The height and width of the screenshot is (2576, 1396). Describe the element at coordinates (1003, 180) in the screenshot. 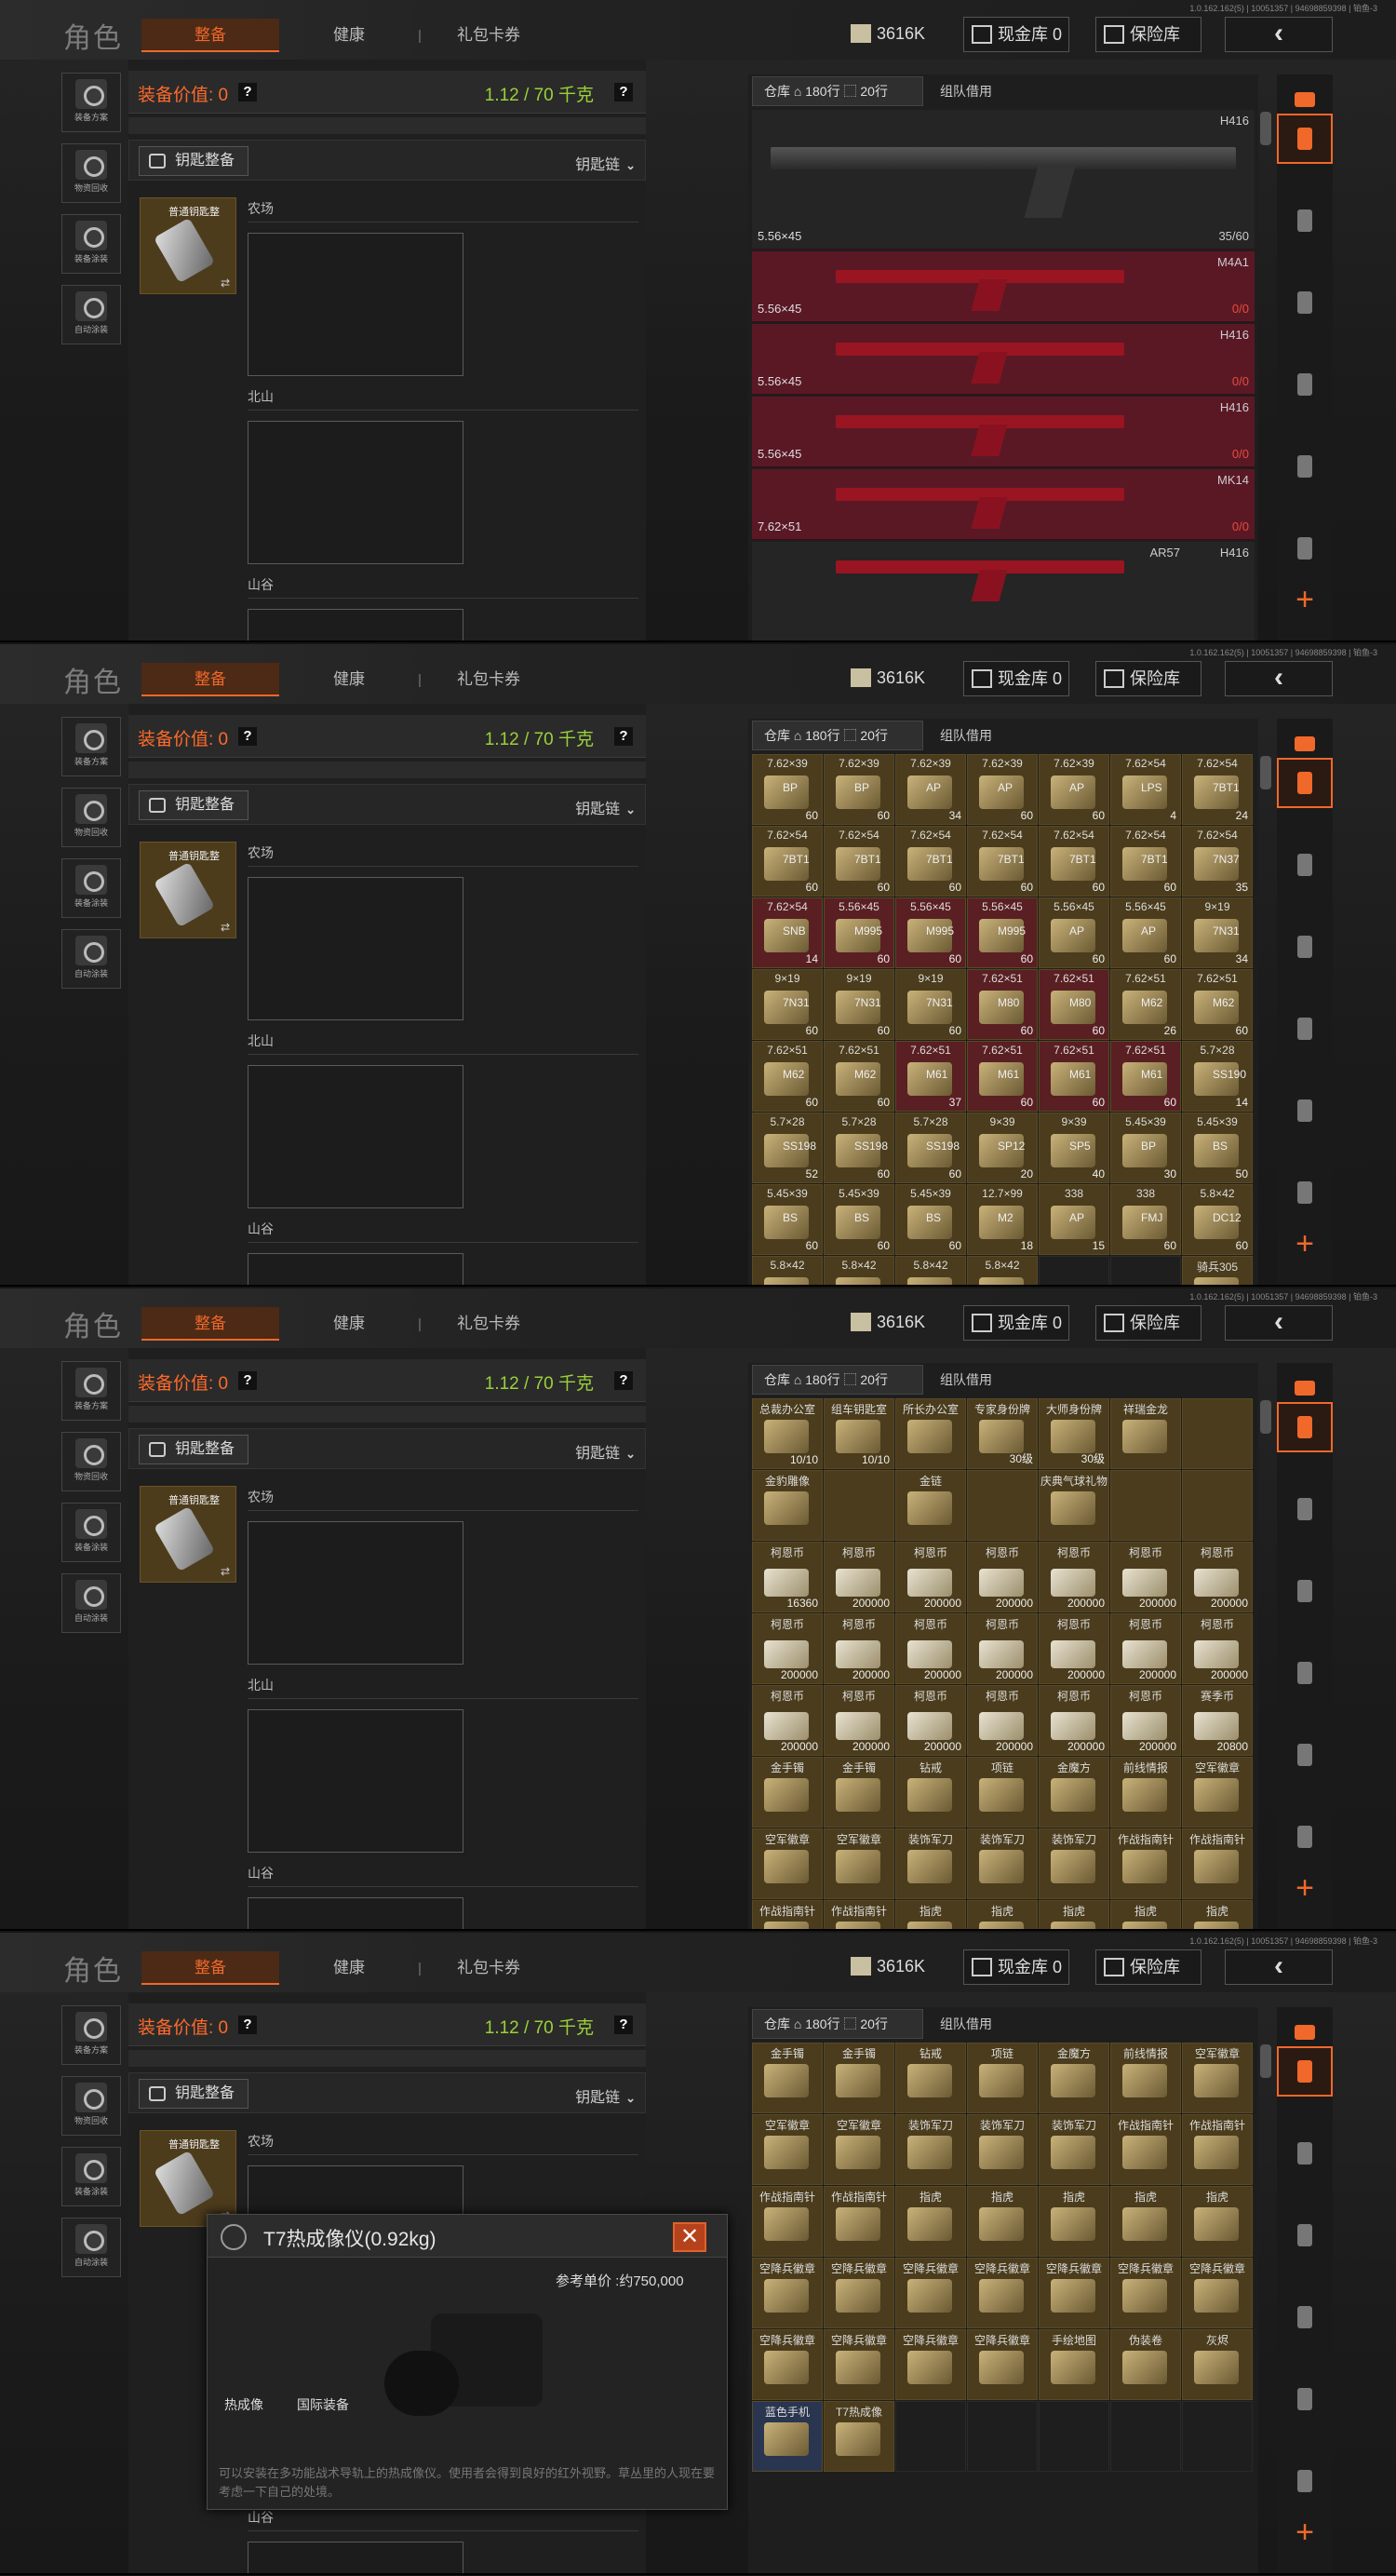

I see `weapon-row: H416 5.56×45 35/60` at that location.